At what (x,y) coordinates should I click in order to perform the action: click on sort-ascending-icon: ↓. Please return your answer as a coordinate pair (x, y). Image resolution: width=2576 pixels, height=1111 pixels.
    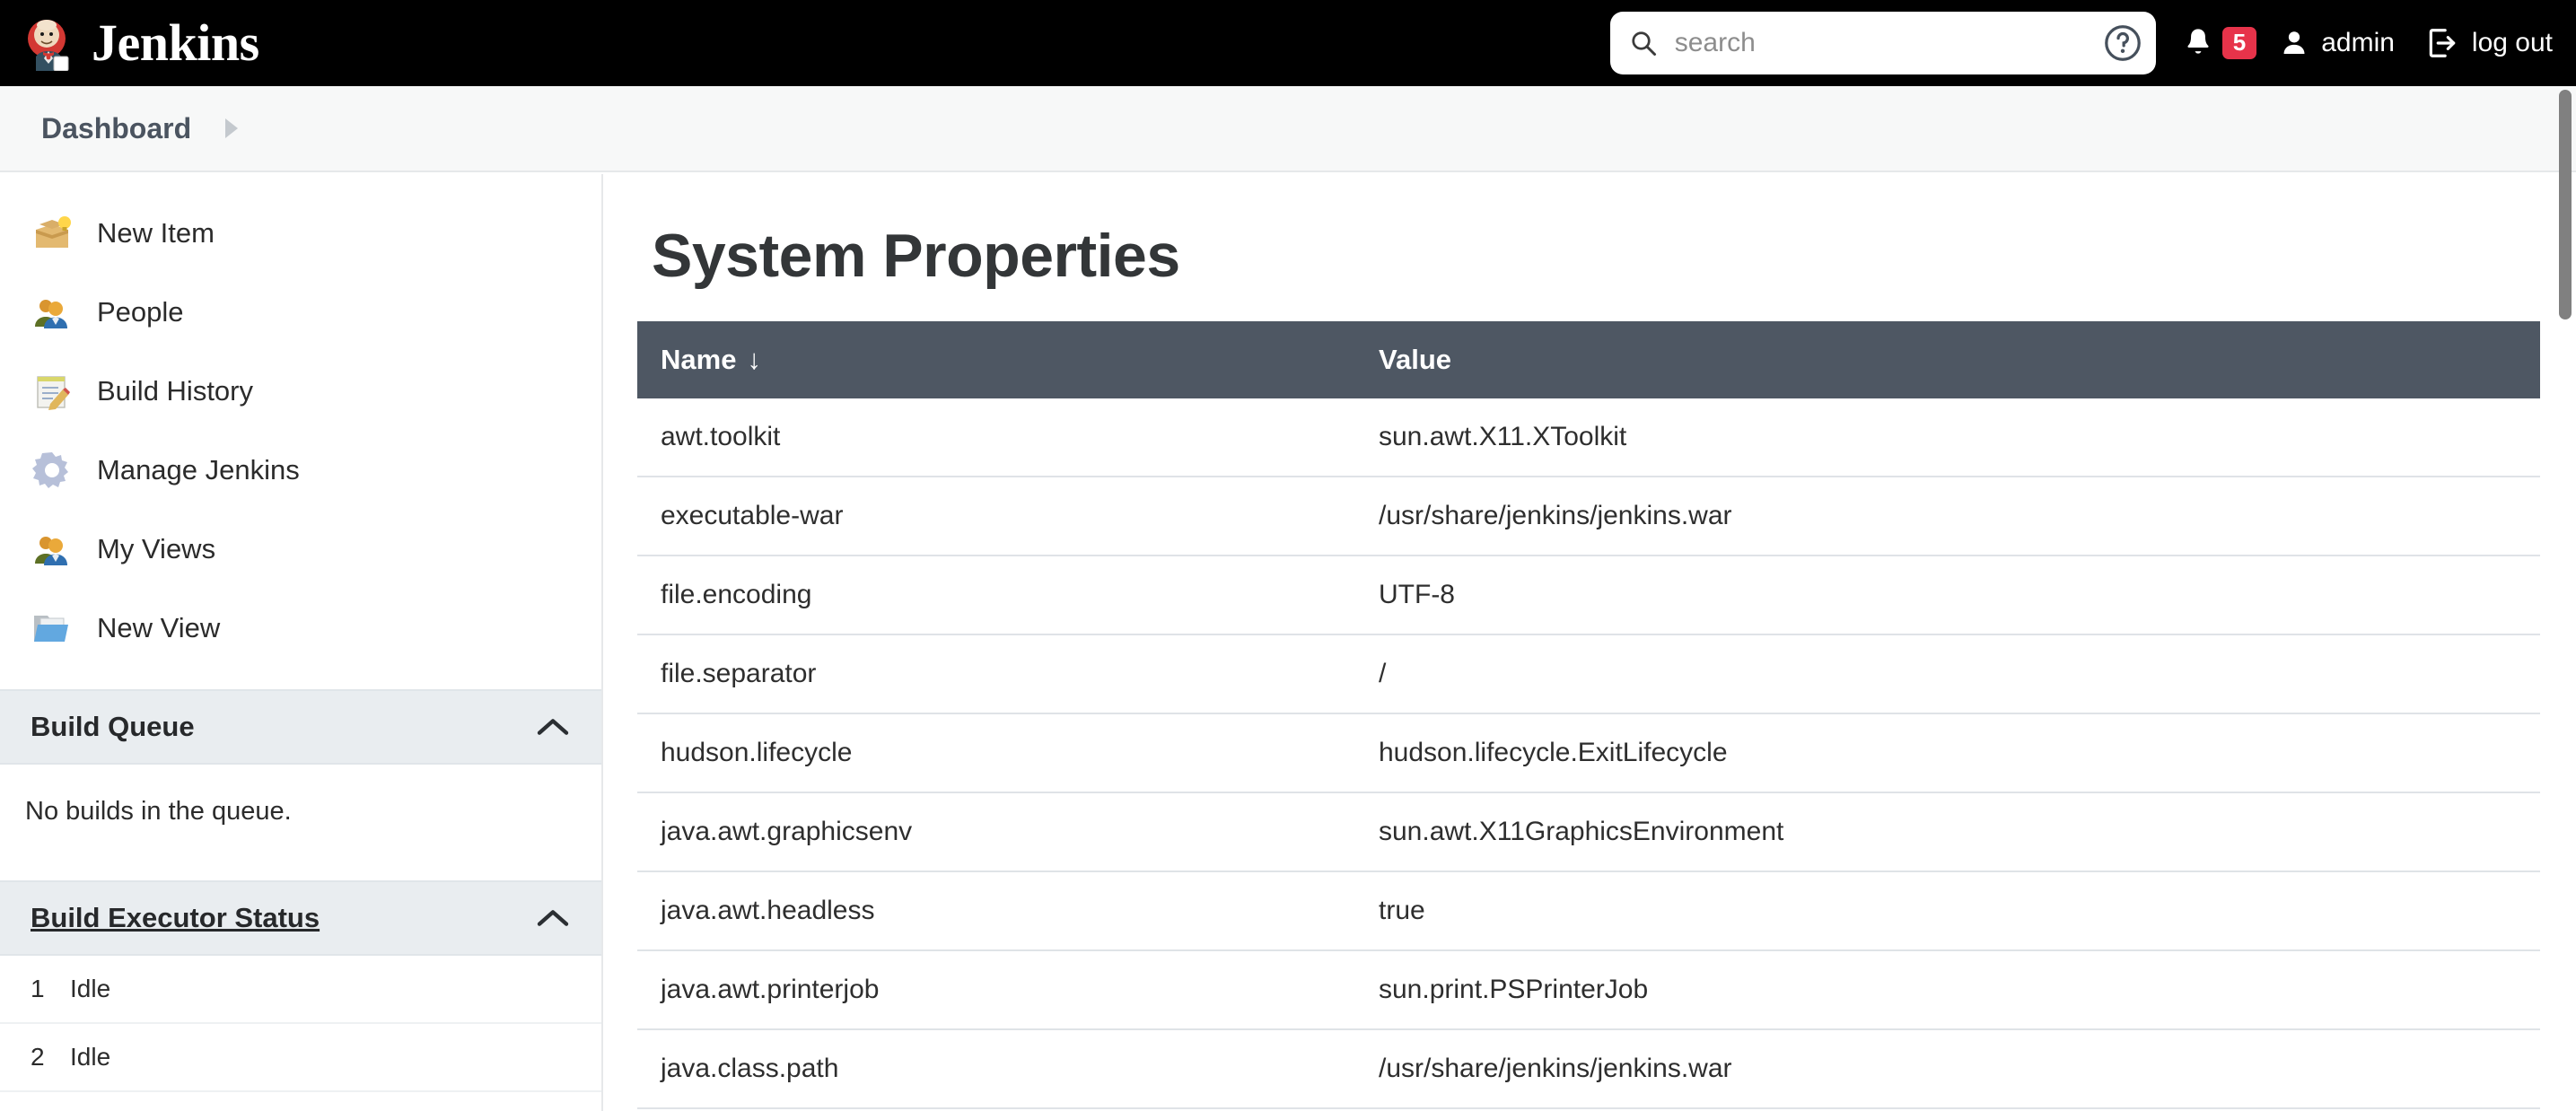
    Looking at the image, I should click on (754, 360).